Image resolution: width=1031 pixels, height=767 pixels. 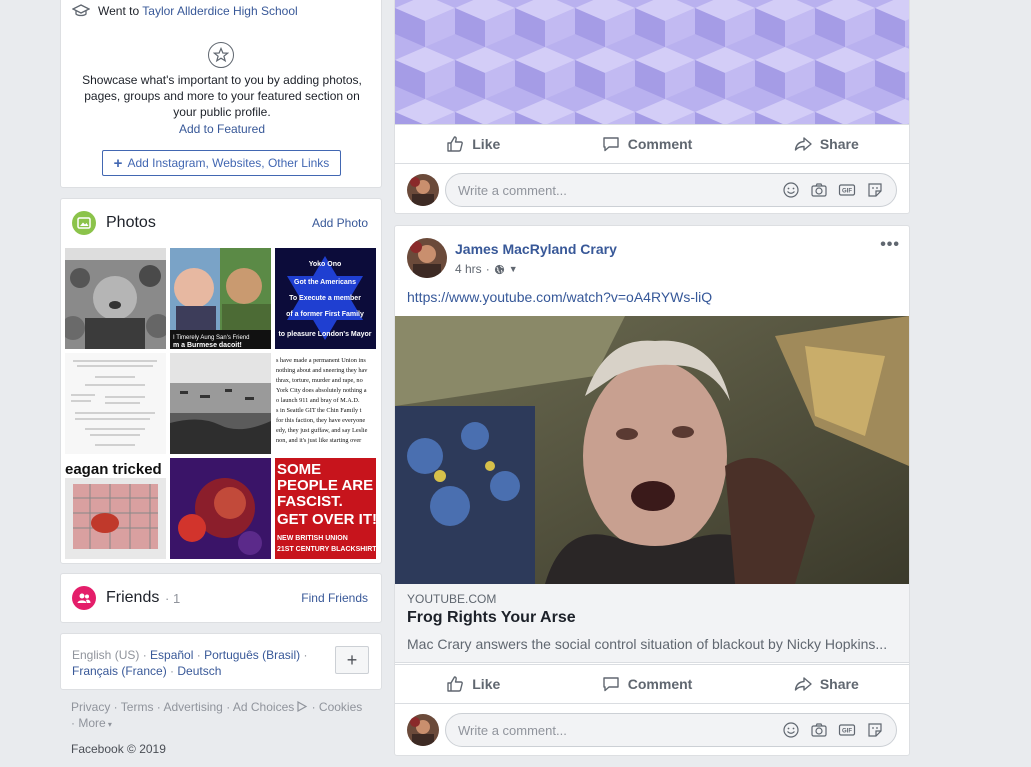 I want to click on add-links-button: + Add Instagram, Websites, Other Links, so click(x=221, y=163).